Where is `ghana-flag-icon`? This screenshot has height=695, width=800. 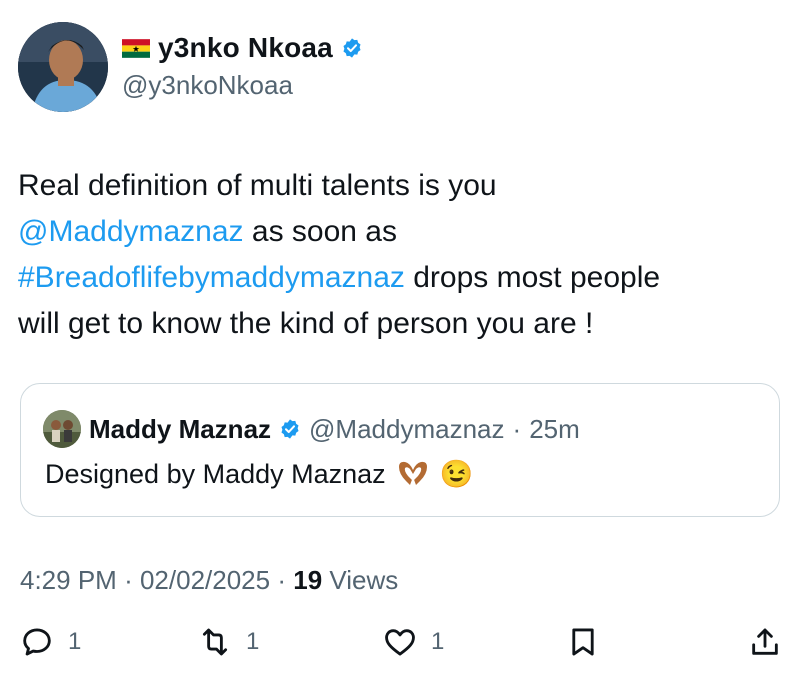
ghana-flag-icon is located at coordinates (136, 48).